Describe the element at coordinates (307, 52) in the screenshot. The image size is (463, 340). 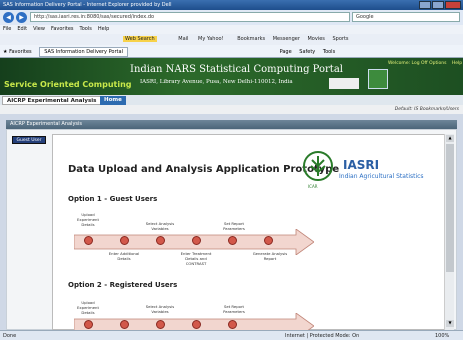
I see `safety-menu: Safety` at that location.